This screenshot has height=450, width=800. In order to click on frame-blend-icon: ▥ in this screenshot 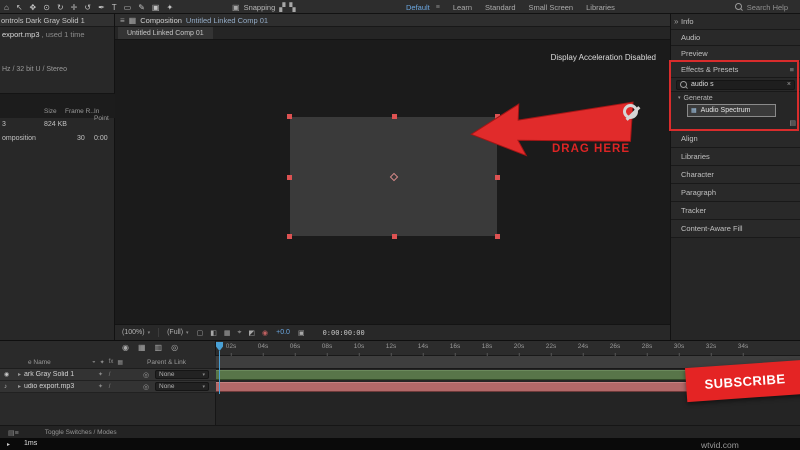, I will do `click(159, 347)`.